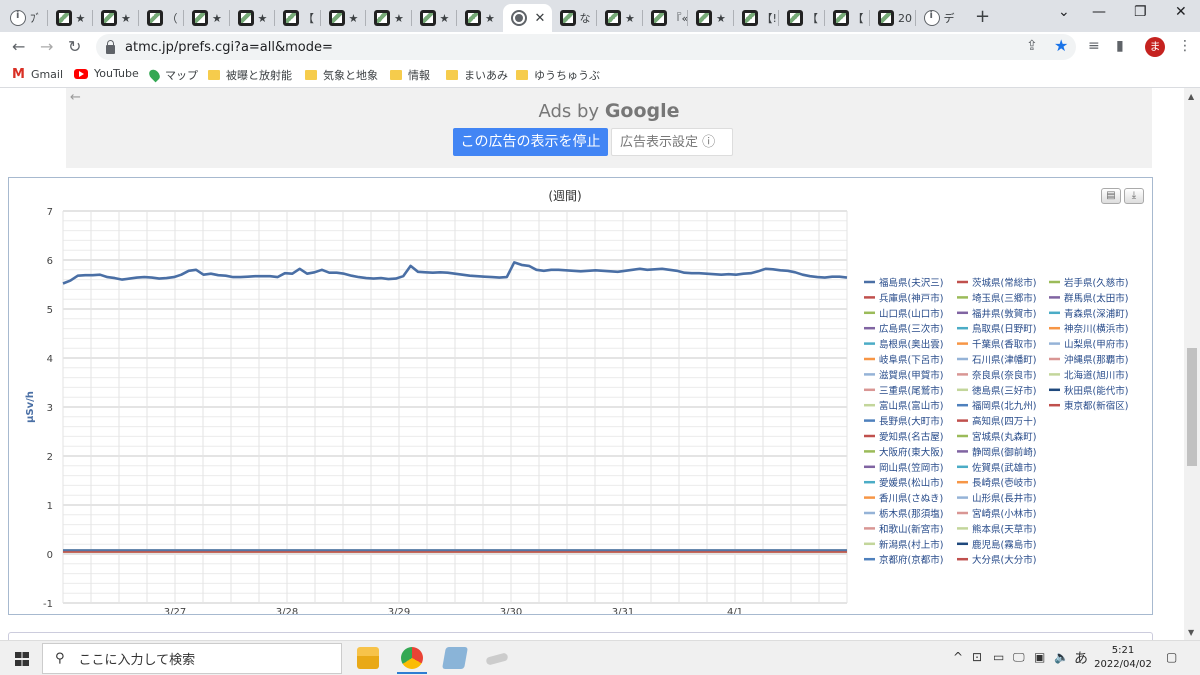 This screenshot has width=1200, height=675. Describe the element at coordinates (37, 74) in the screenshot. I see `bookmark-item: M Gmail` at that location.